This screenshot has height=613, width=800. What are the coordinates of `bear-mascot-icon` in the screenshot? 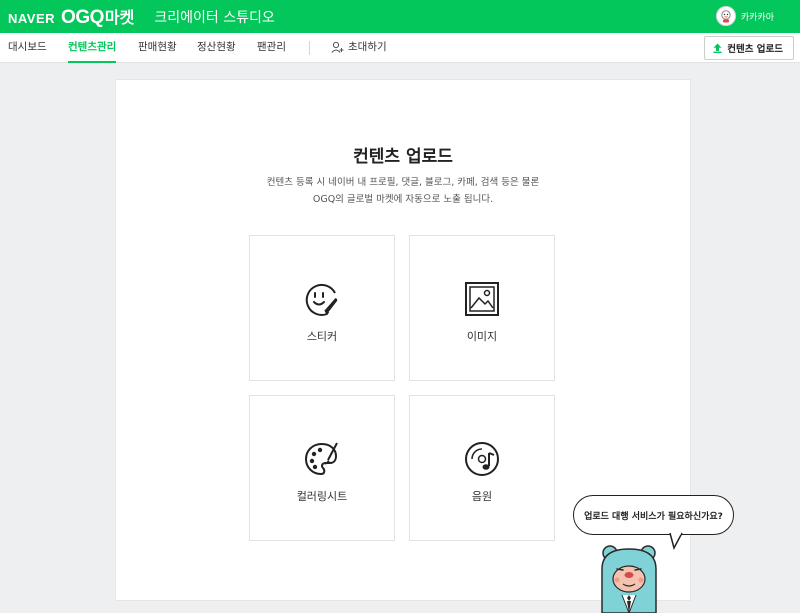 It's located at (629, 578).